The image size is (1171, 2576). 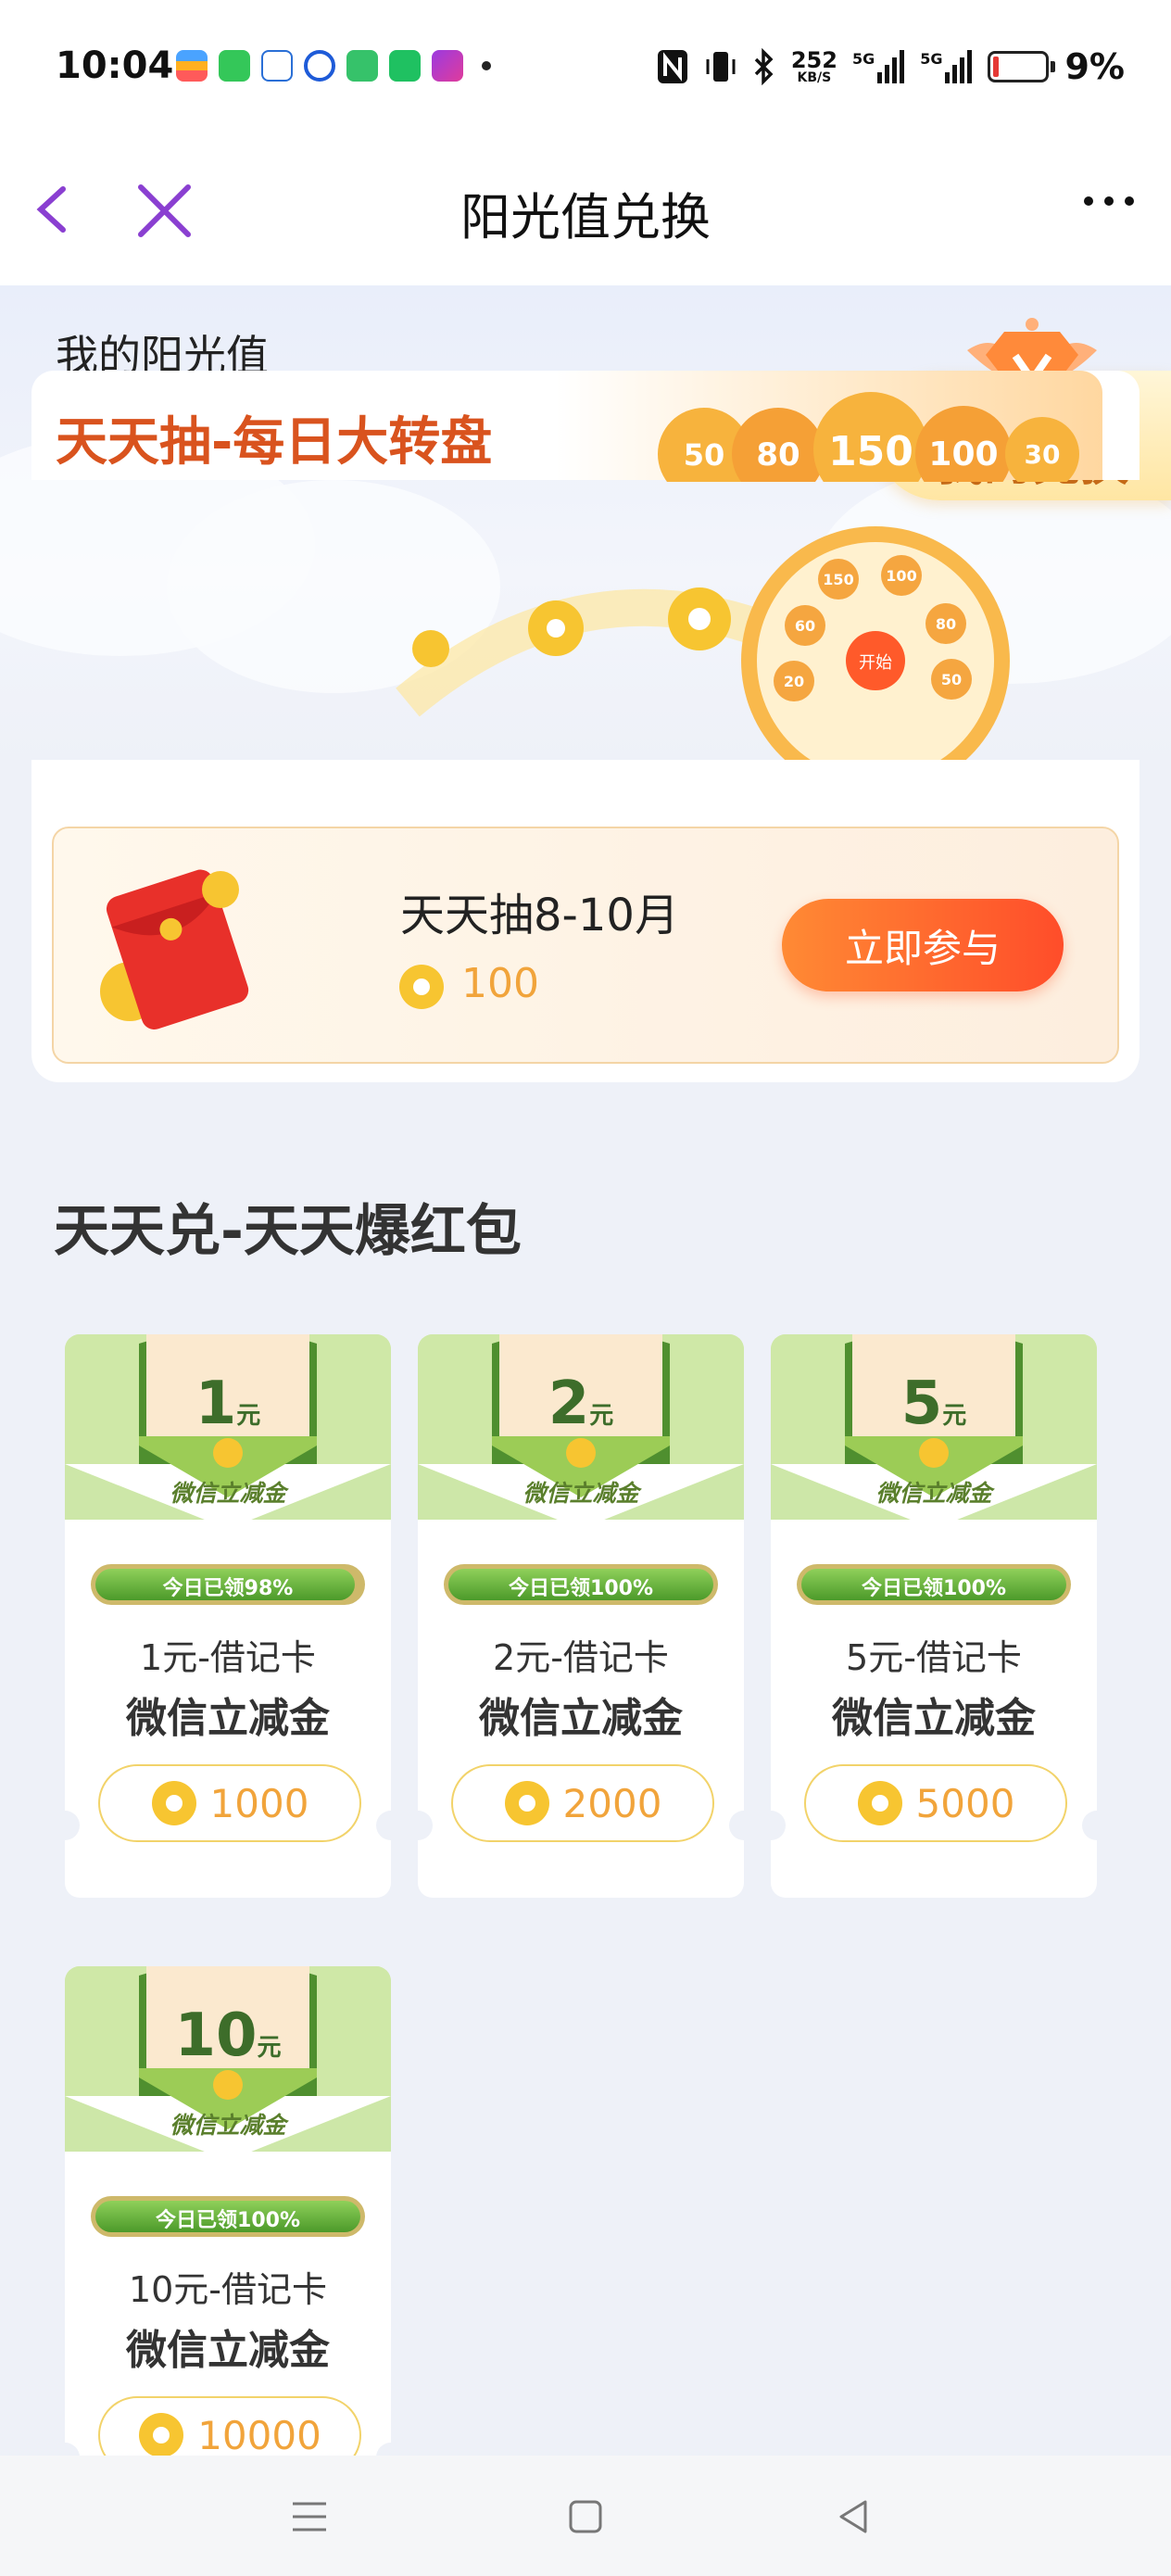 I want to click on voucher-subtitle: 2元-借记卡, so click(x=581, y=1657).